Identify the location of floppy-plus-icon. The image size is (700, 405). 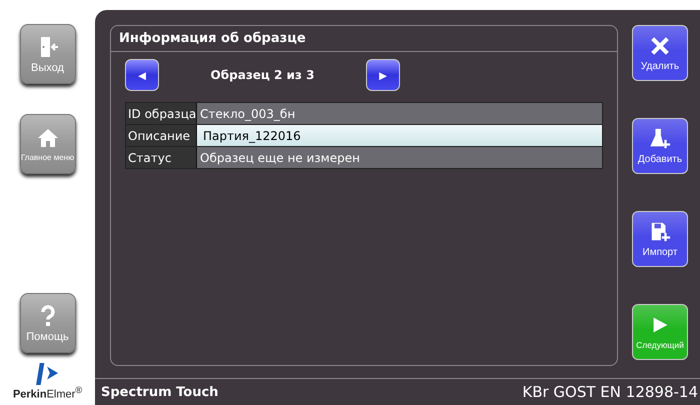
(660, 231).